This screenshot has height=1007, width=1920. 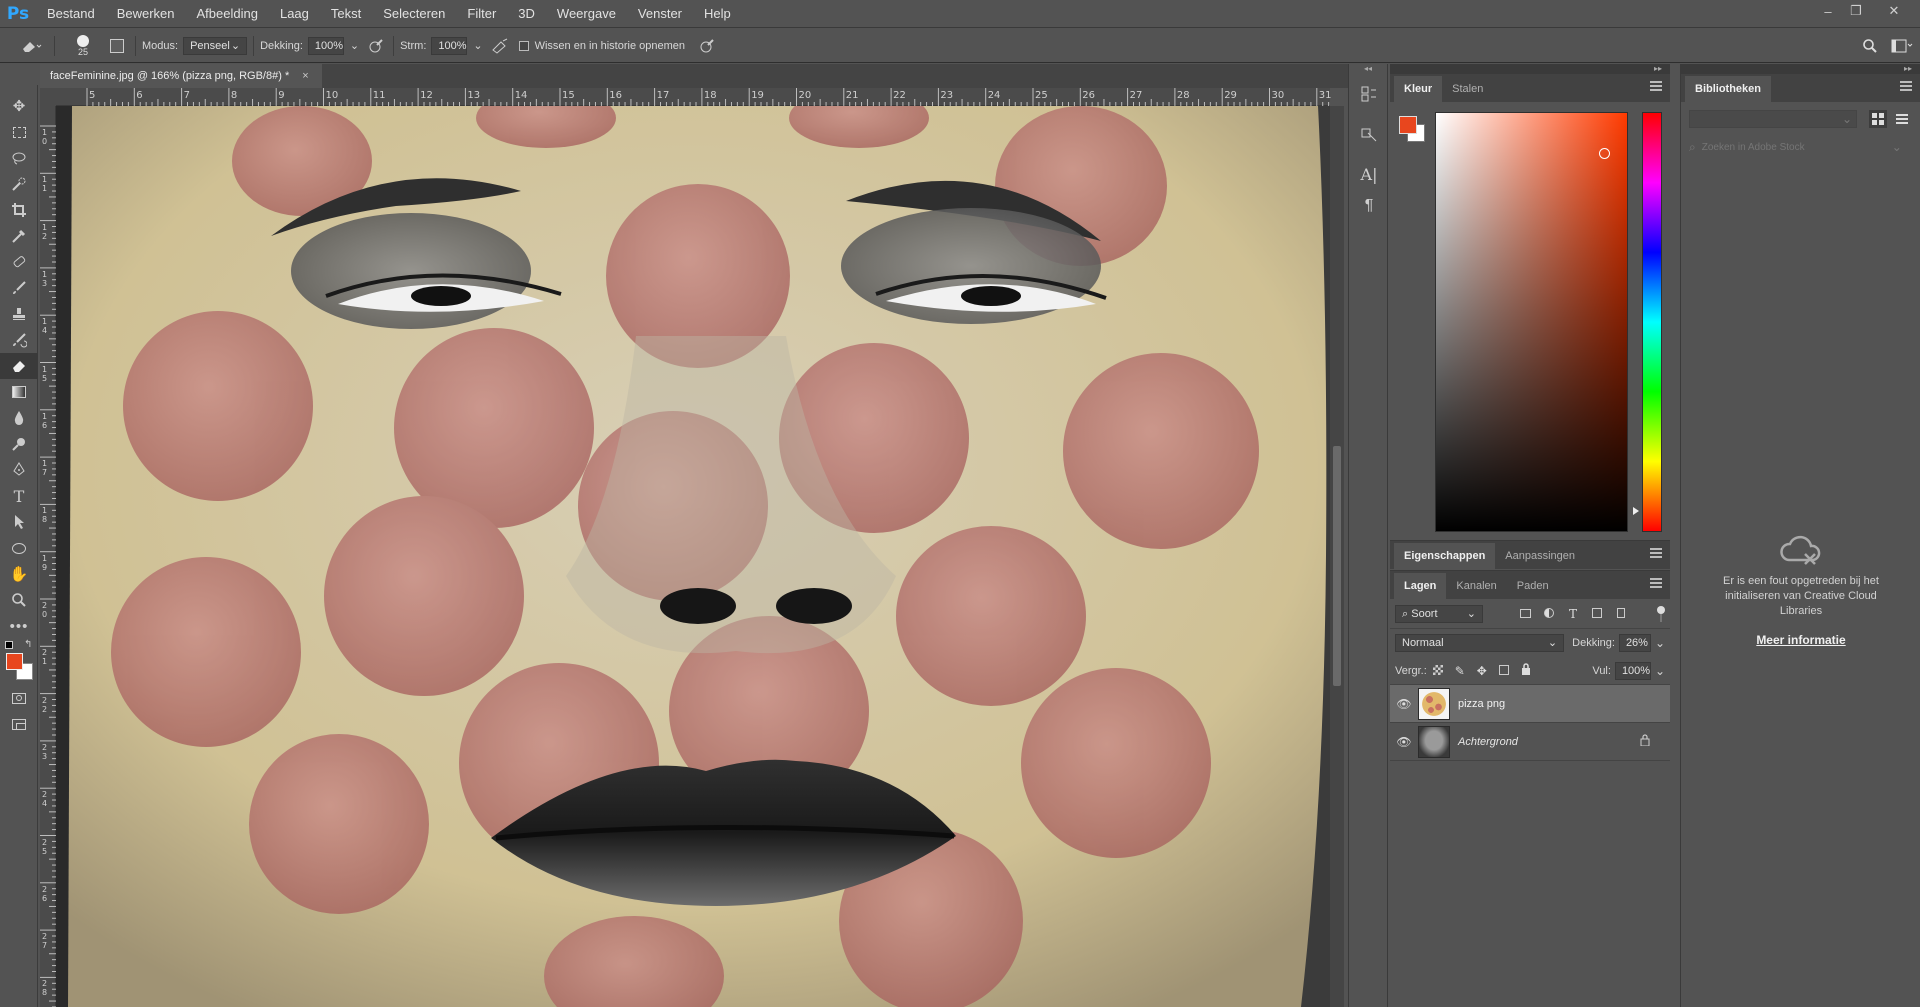 I want to click on pressure-size-icon, so click(x=707, y=46).